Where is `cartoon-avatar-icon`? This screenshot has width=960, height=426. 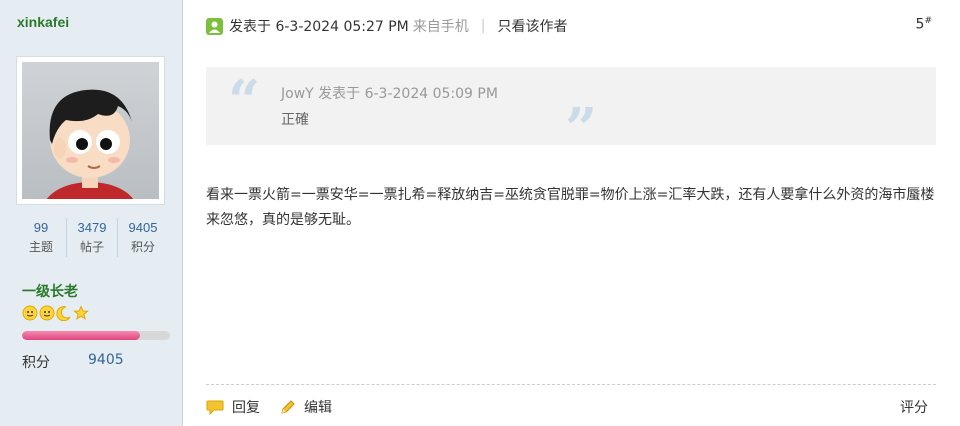
cartoon-avatar-icon is located at coordinates (90, 144).